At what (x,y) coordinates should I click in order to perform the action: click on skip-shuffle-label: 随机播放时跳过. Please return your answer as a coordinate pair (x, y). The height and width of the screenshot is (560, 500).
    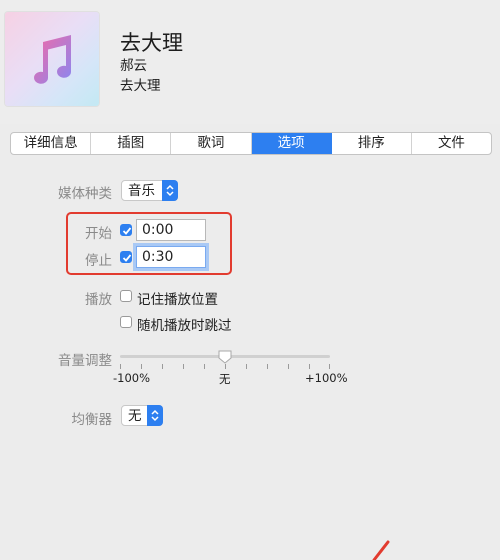
    Looking at the image, I should click on (184, 324).